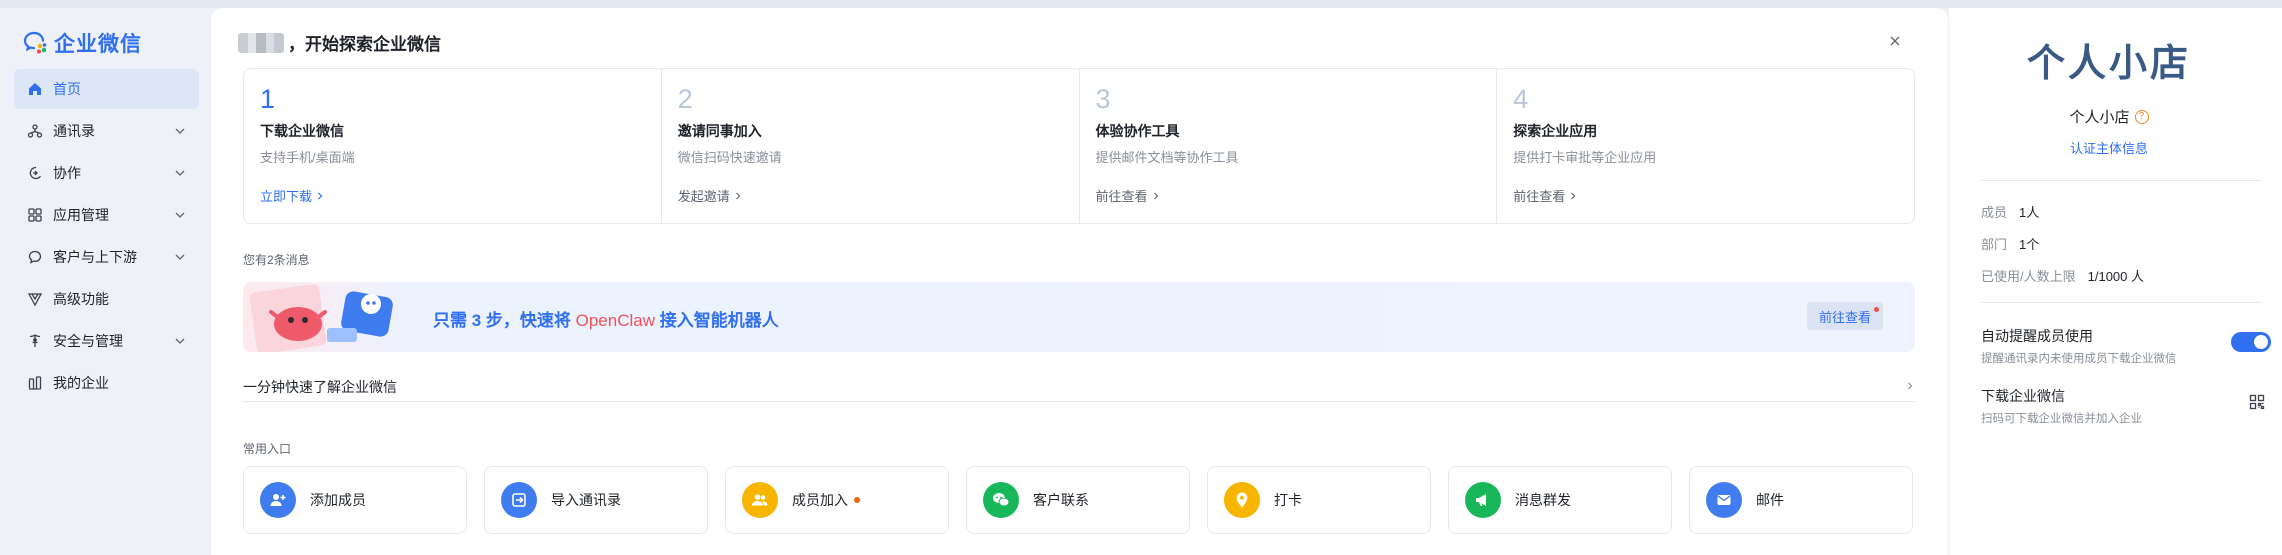 This screenshot has width=2282, height=555. Describe the element at coordinates (2099, 117) in the screenshot. I see `org-name: 个人小店` at that location.